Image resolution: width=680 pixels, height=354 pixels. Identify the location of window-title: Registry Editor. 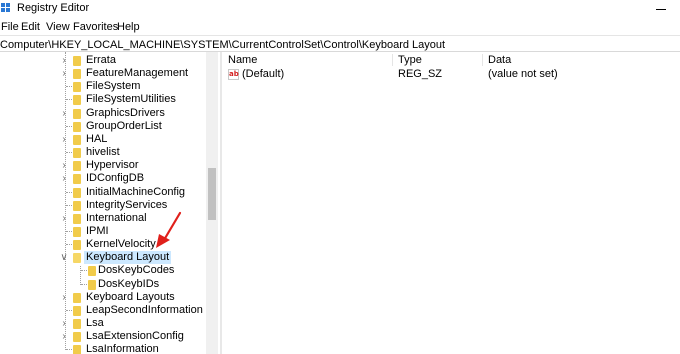
(53, 8).